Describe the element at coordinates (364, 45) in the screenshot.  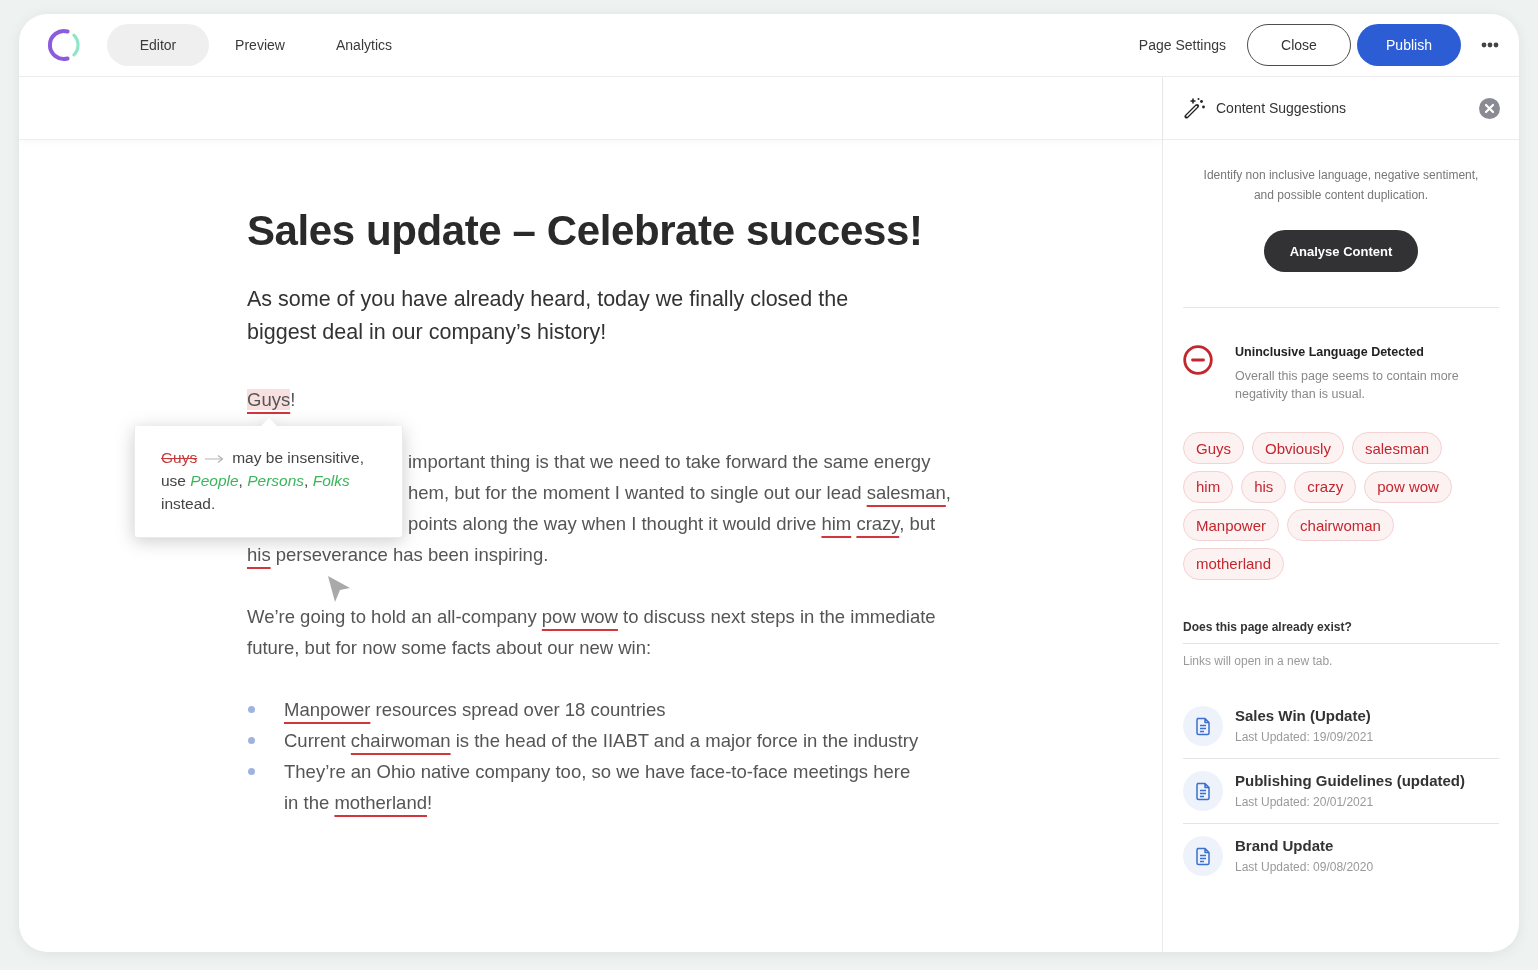
I see `nav-tab: Analytics` at that location.